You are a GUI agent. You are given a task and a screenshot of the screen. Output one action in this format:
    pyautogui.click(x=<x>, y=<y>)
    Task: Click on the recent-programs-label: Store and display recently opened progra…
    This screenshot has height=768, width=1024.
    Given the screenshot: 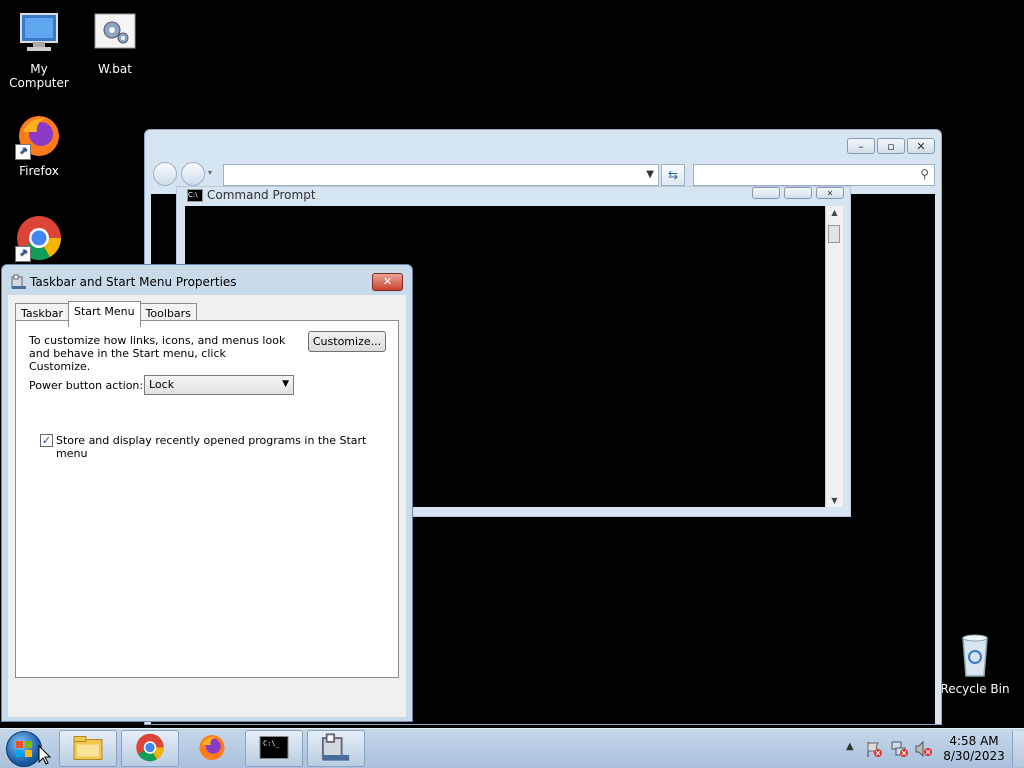 What is the action you would take?
    pyautogui.click(x=227, y=447)
    